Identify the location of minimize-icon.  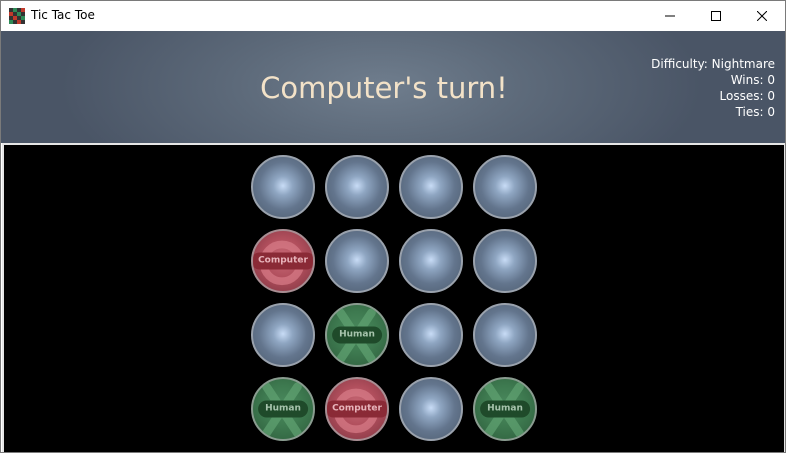
(670, 16).